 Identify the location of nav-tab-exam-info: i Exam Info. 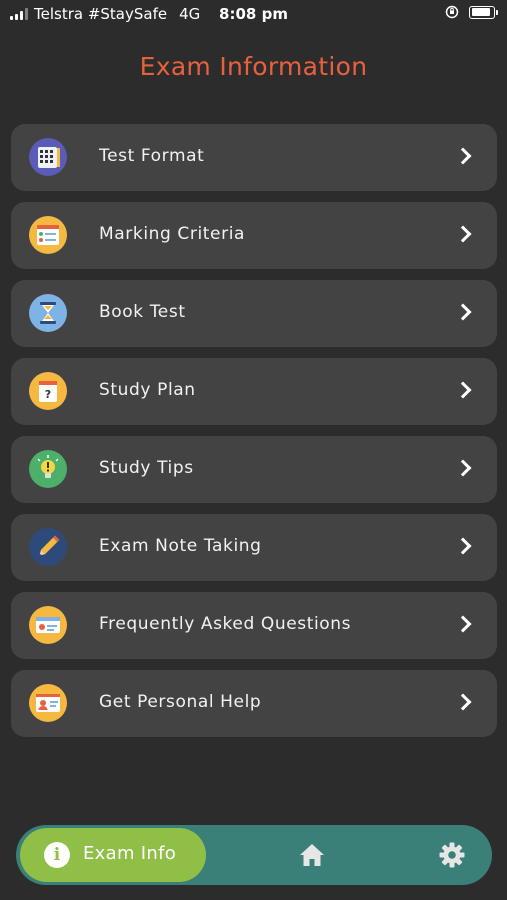
(113, 855).